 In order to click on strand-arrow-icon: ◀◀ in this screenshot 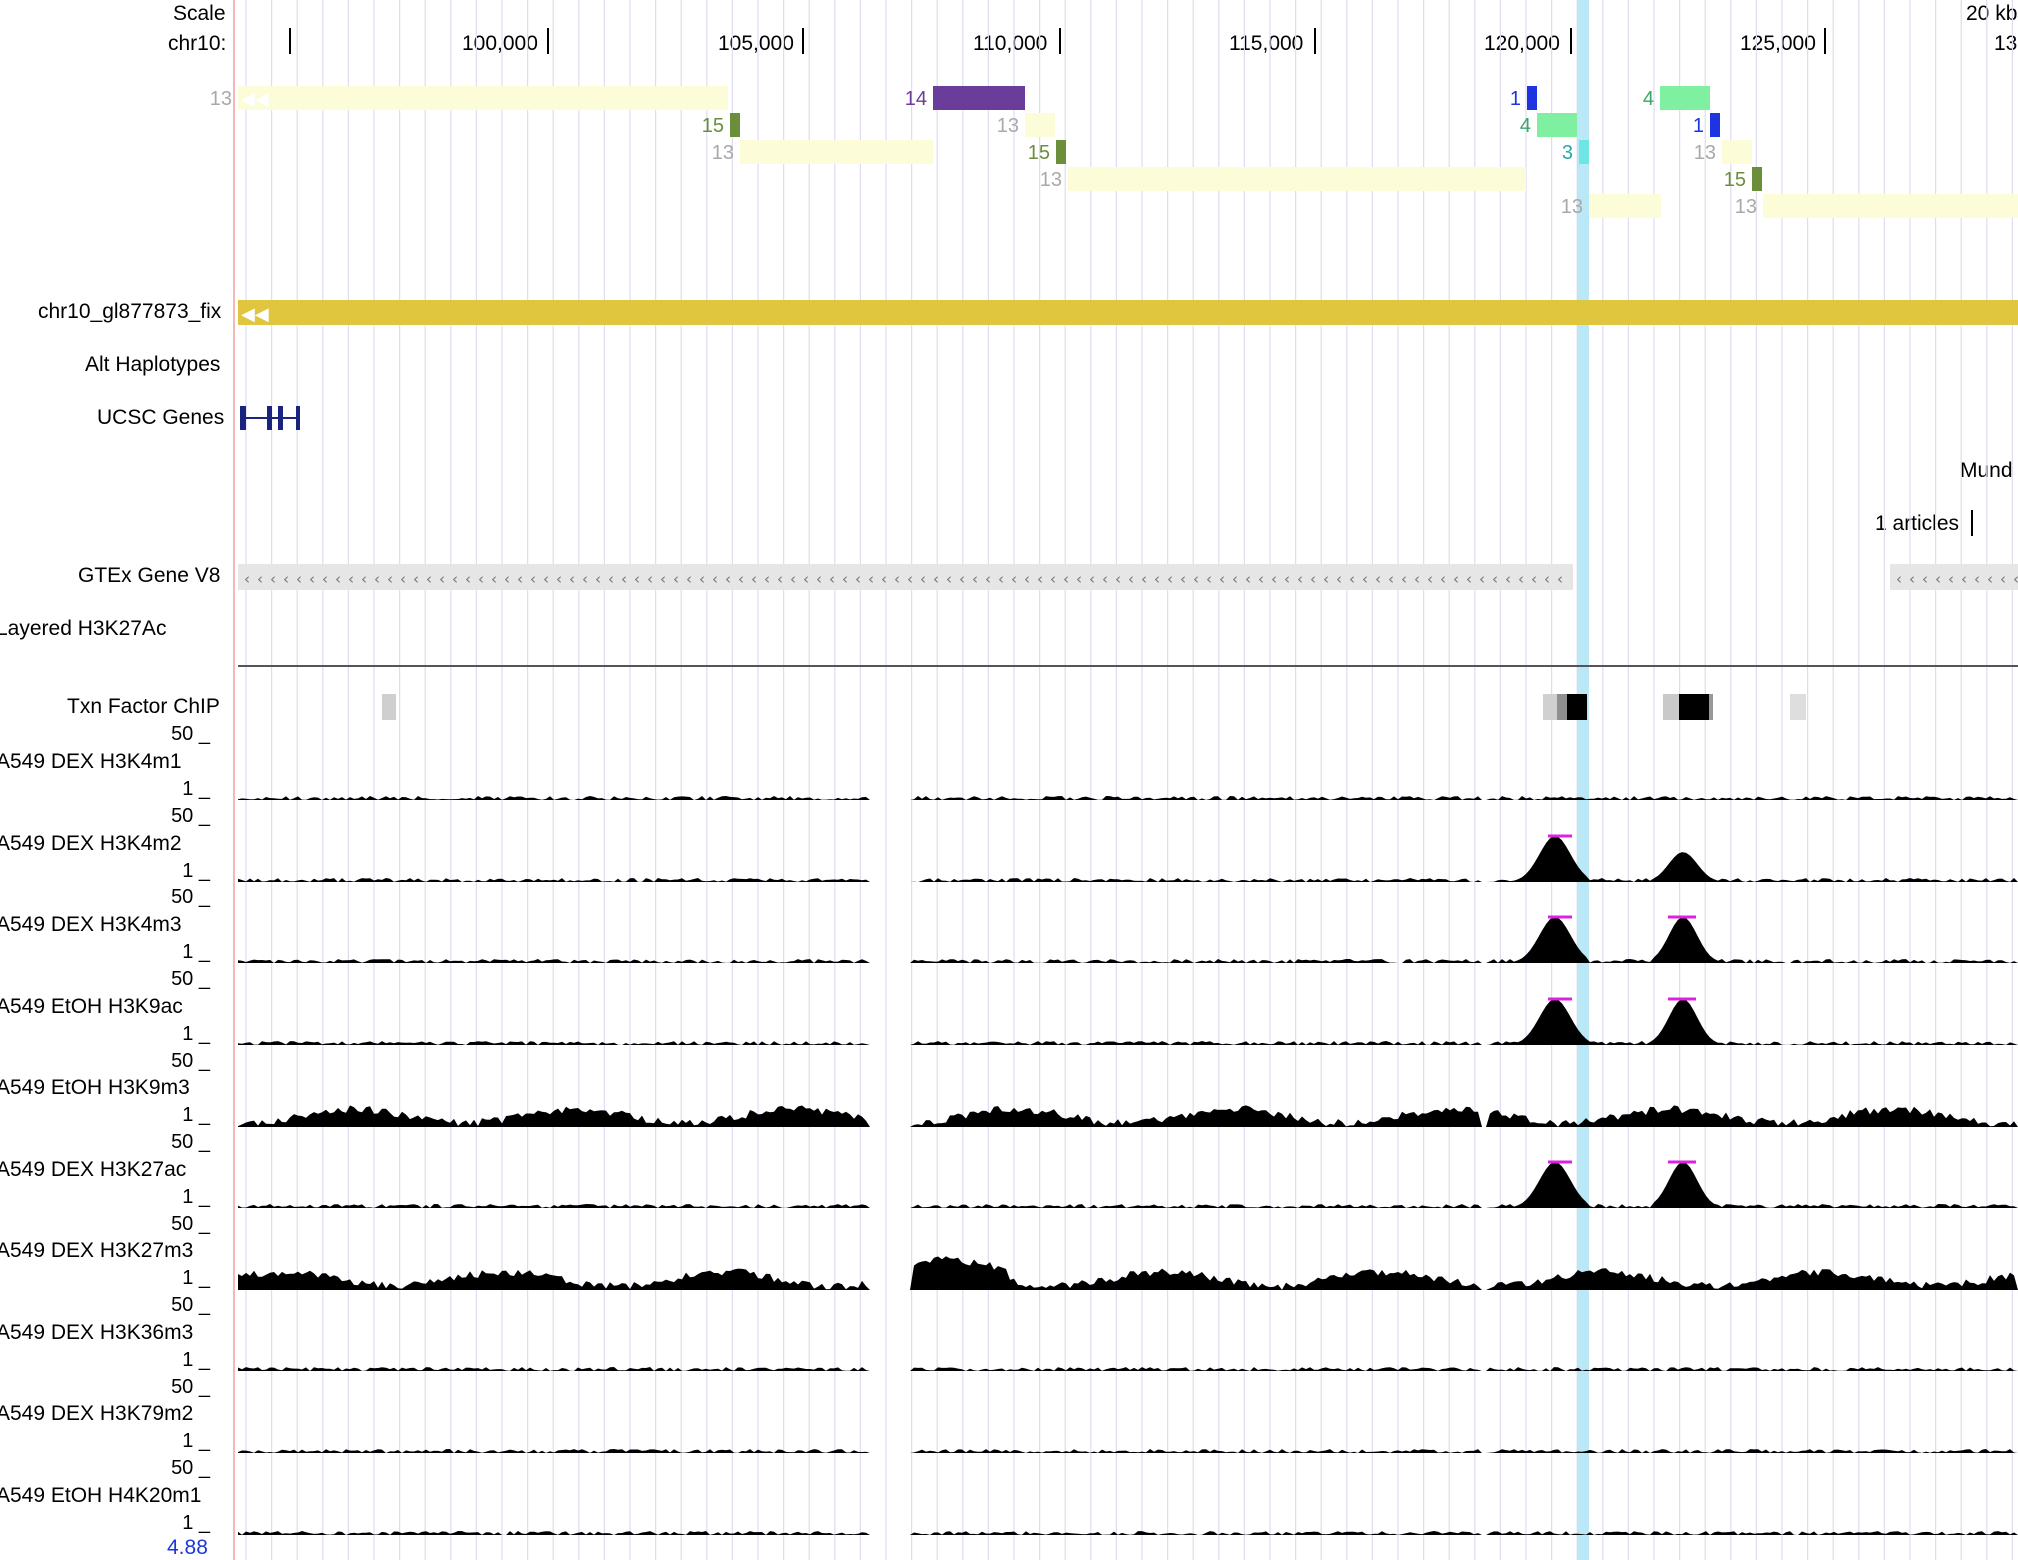, I will do `click(255, 99)`.